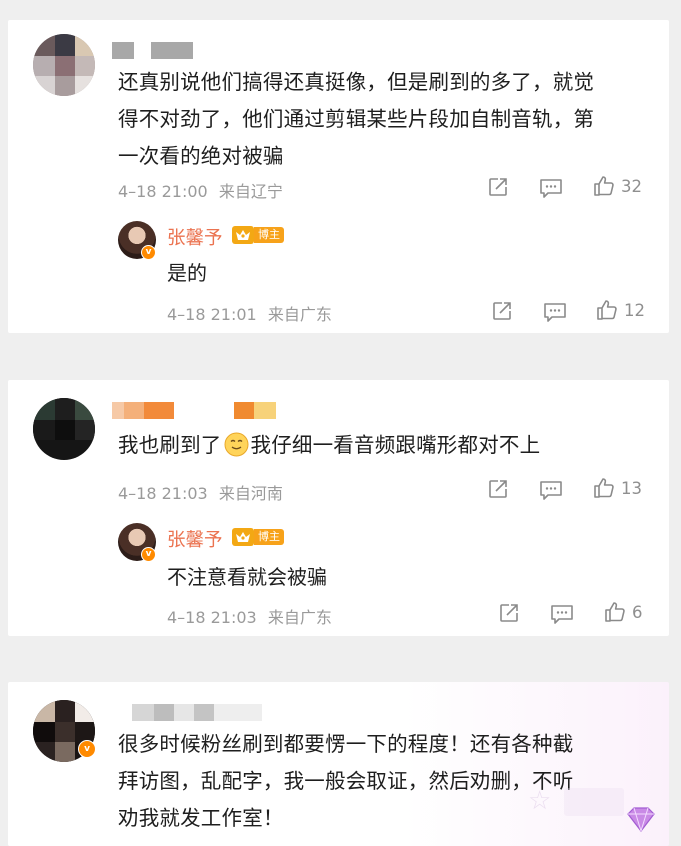  What do you see at coordinates (634, 310) in the screenshot?
I see `like-count: 12` at bounding box center [634, 310].